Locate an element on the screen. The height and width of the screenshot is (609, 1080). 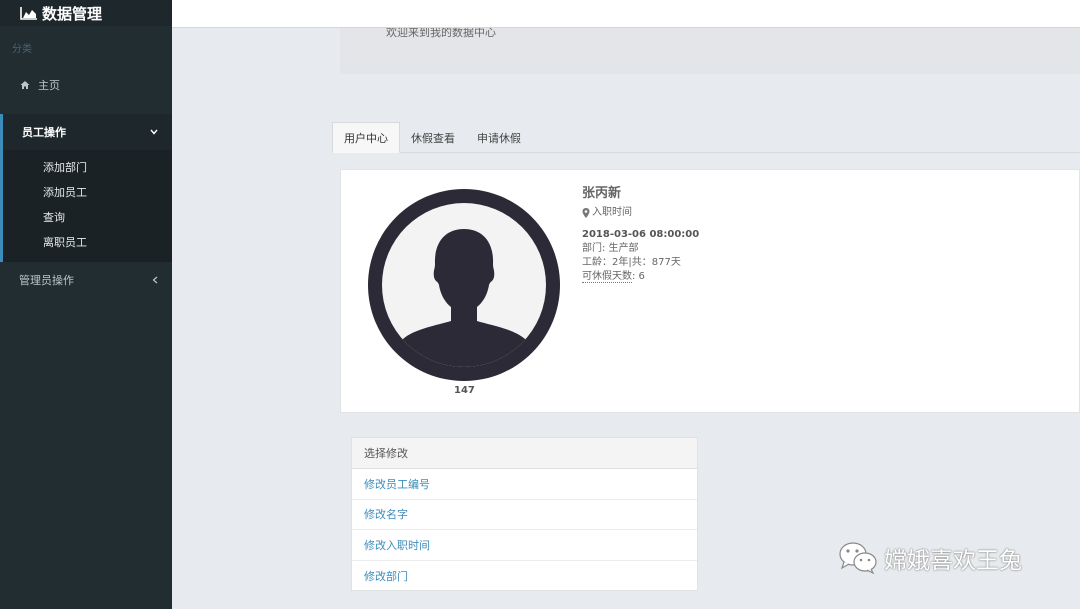
top-navbar is located at coordinates (626, 14).